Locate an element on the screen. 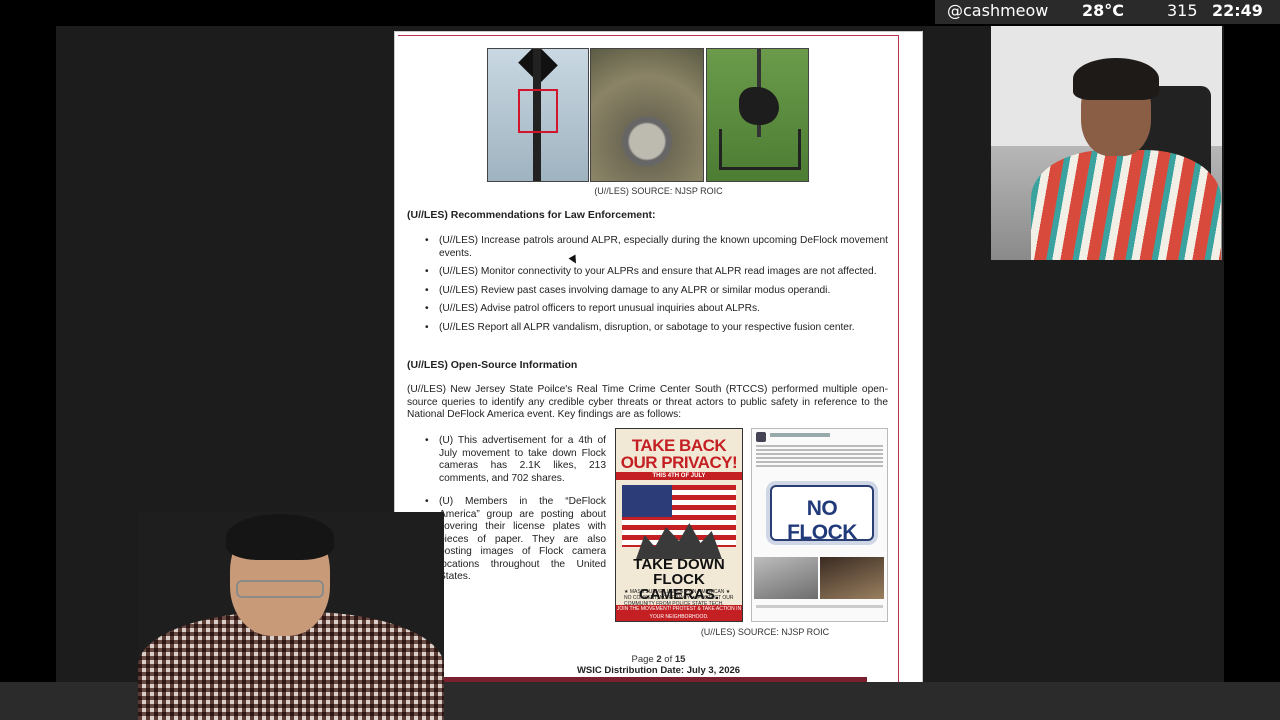  flag-graphic is located at coordinates (679, 516).